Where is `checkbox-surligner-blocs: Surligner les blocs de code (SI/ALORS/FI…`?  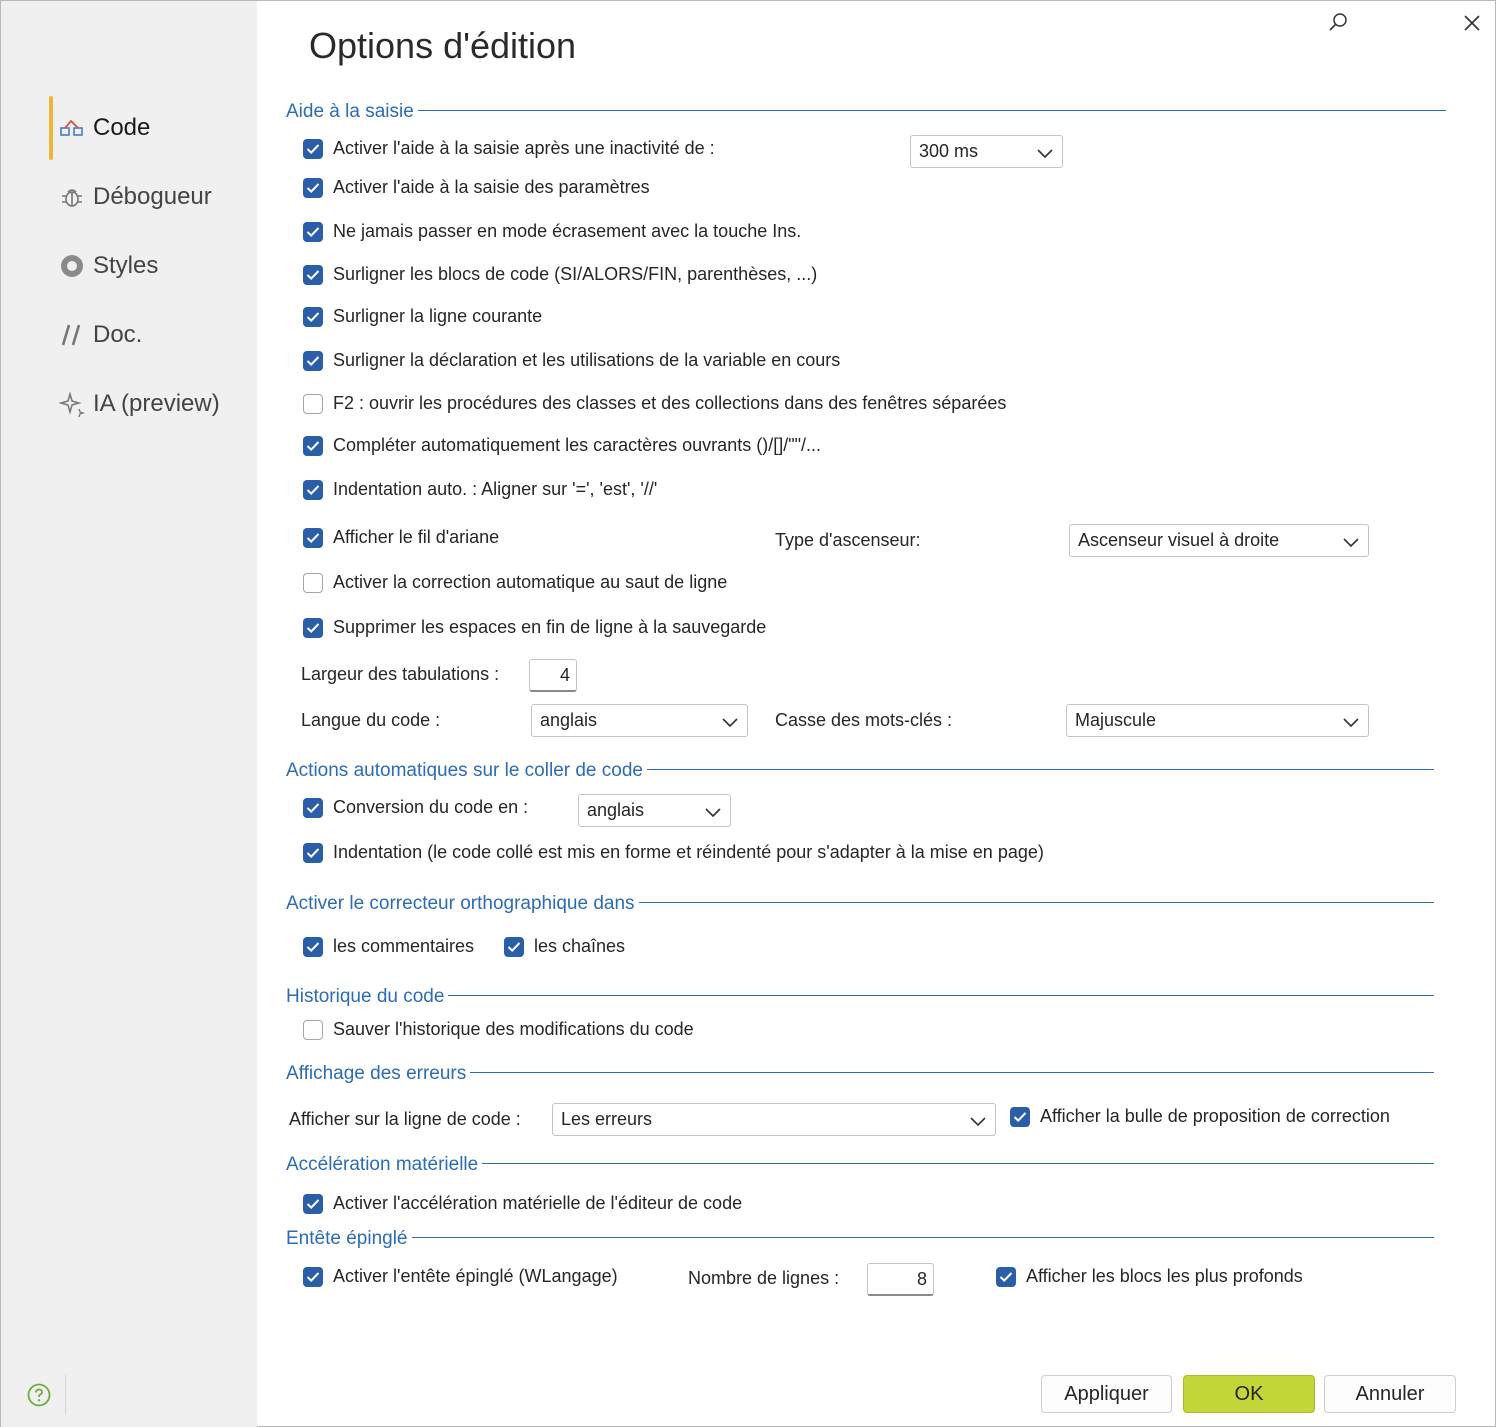
checkbox-surligner-blocs: Surligner les blocs de code (SI/ALORS/FI… is located at coordinates (560, 274).